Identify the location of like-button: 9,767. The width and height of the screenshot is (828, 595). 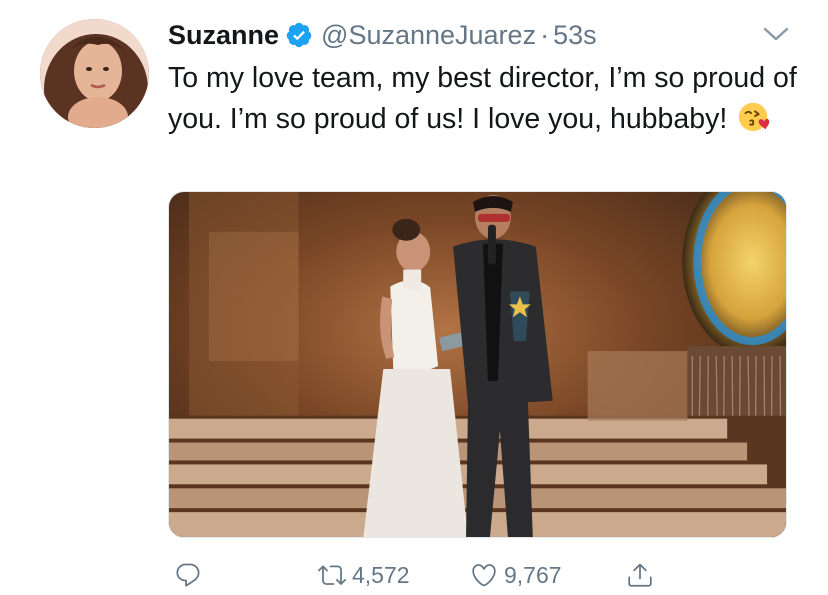
(516, 575).